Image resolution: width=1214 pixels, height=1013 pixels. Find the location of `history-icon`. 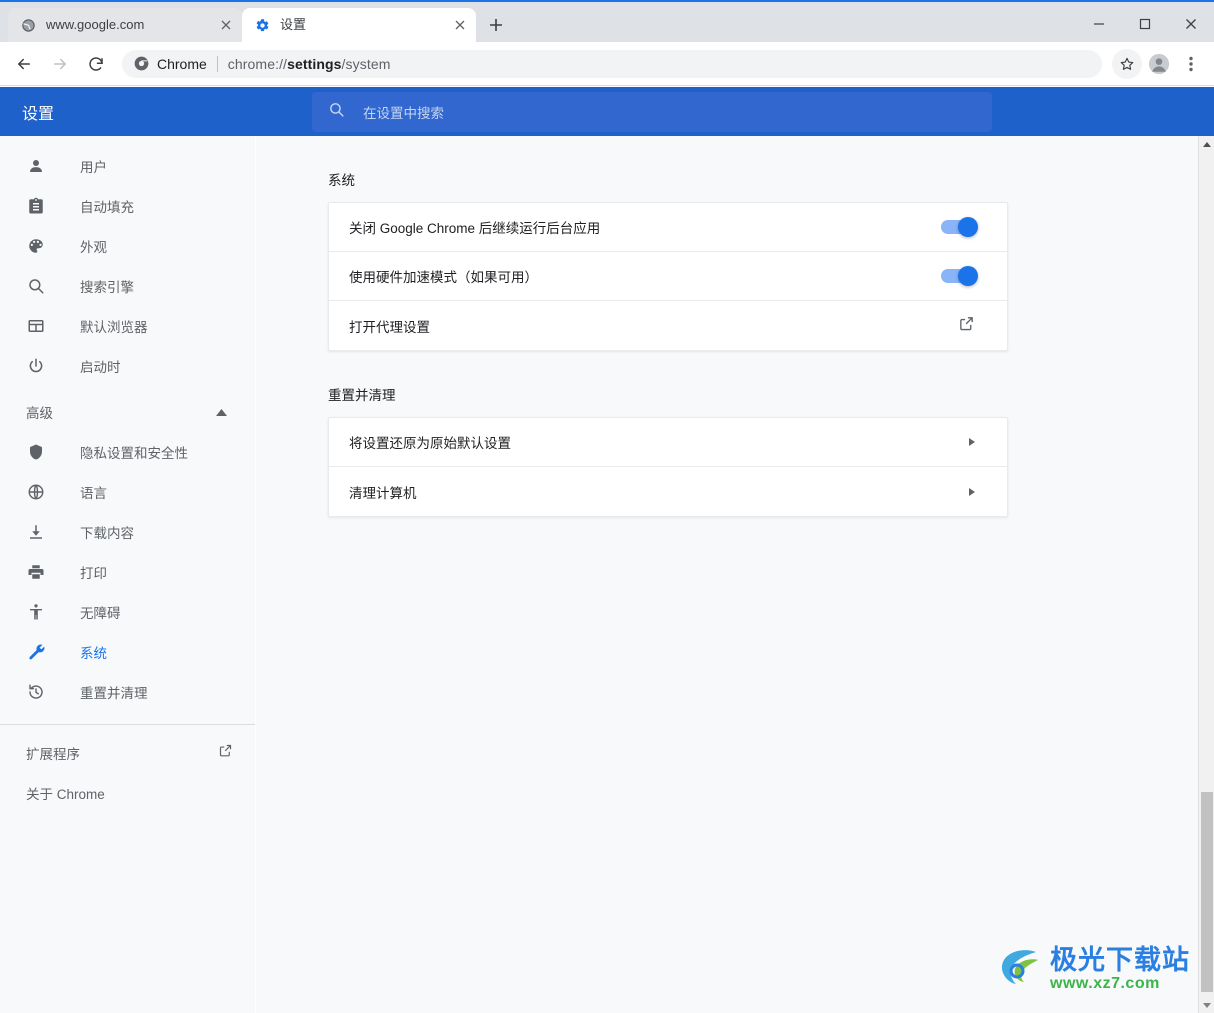

history-icon is located at coordinates (36, 692).